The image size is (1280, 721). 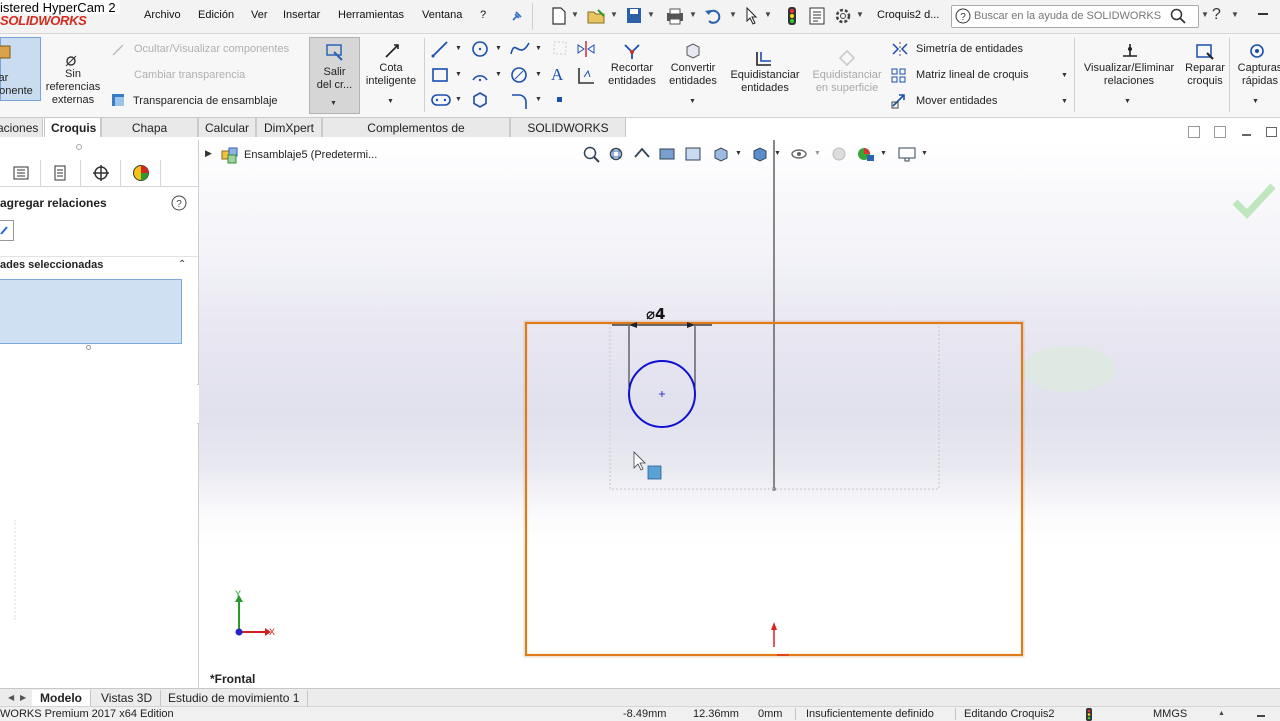 I want to click on next-view-icon, so click(x=1220, y=132).